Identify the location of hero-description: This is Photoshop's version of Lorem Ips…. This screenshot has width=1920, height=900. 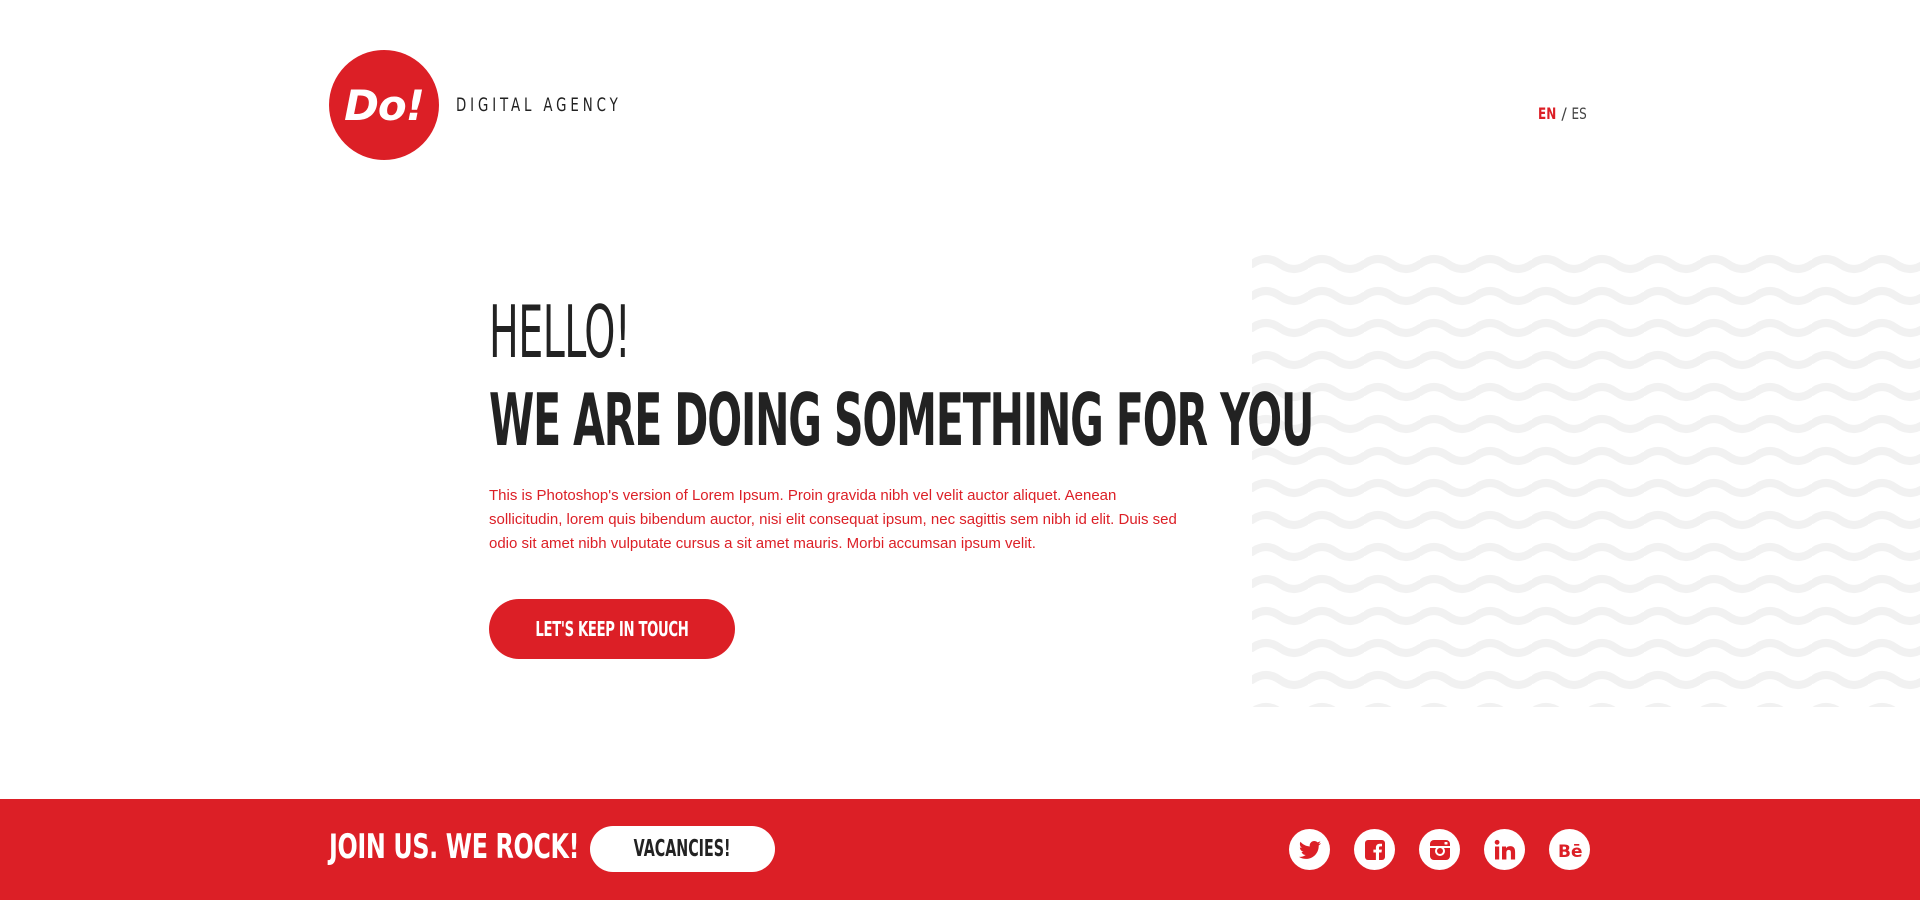
(833, 519).